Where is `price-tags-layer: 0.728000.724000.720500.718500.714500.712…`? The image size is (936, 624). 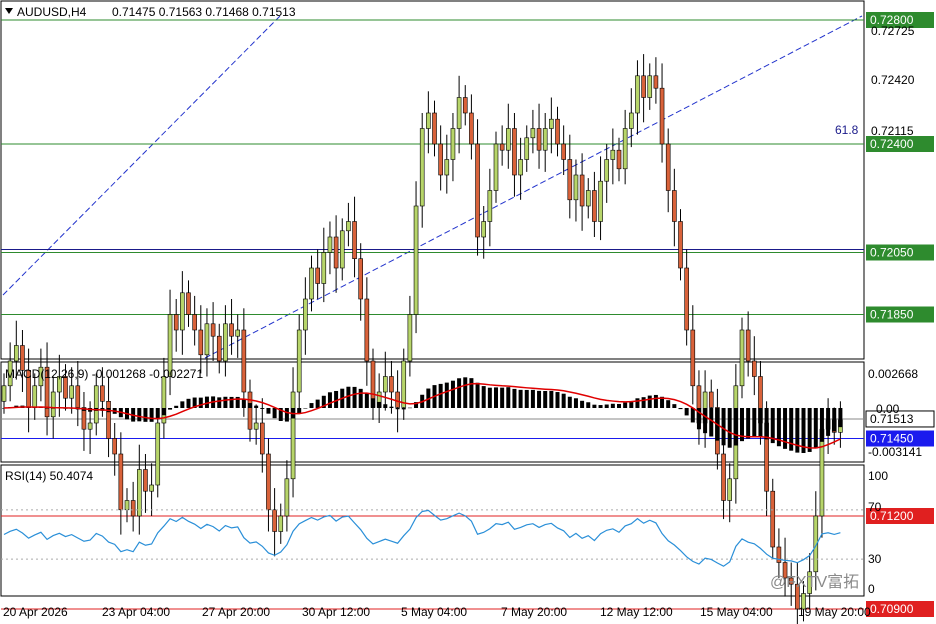
price-tags-layer: 0.728000.724000.720500.718500.714500.712… is located at coordinates (900, 314).